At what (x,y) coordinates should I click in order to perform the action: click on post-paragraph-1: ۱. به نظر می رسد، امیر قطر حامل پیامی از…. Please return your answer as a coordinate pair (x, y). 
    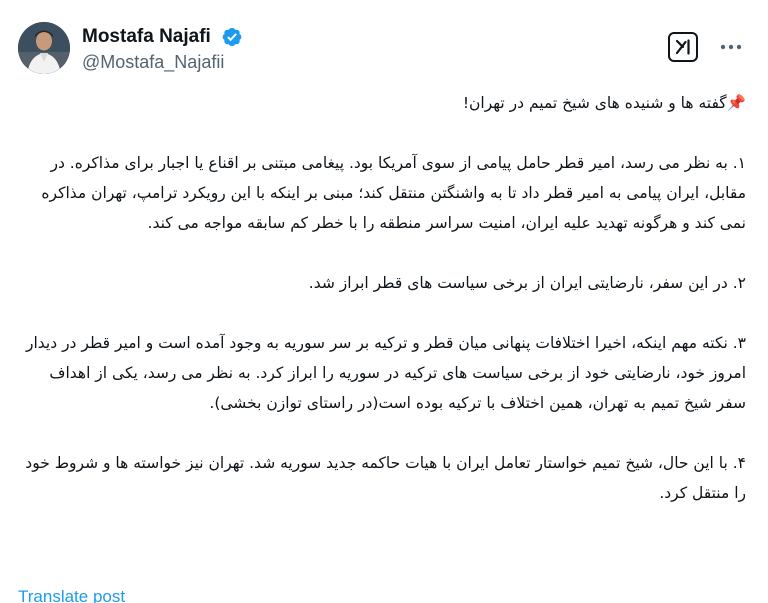
    Looking at the image, I should click on (391, 193).